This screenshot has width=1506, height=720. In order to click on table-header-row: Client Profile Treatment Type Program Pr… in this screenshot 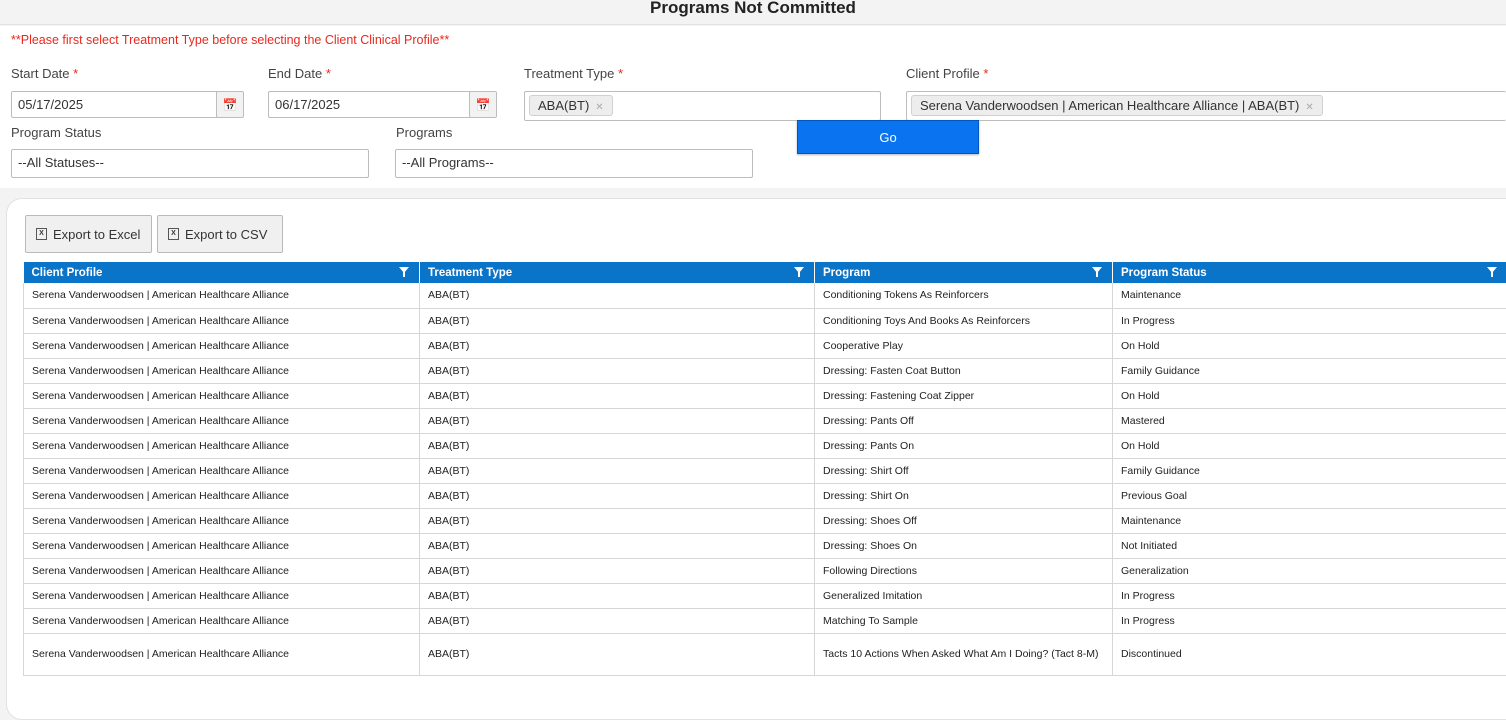, I will do `click(765, 272)`.